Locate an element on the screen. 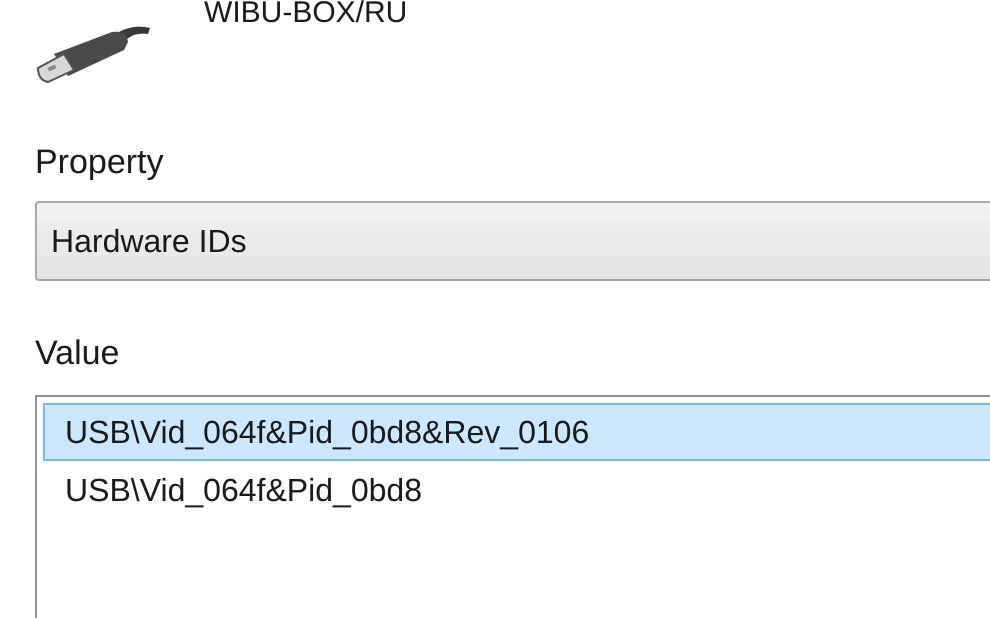  value-list-item: USB\Vid_064f&Pid_0bd8 is located at coordinates (516, 490).